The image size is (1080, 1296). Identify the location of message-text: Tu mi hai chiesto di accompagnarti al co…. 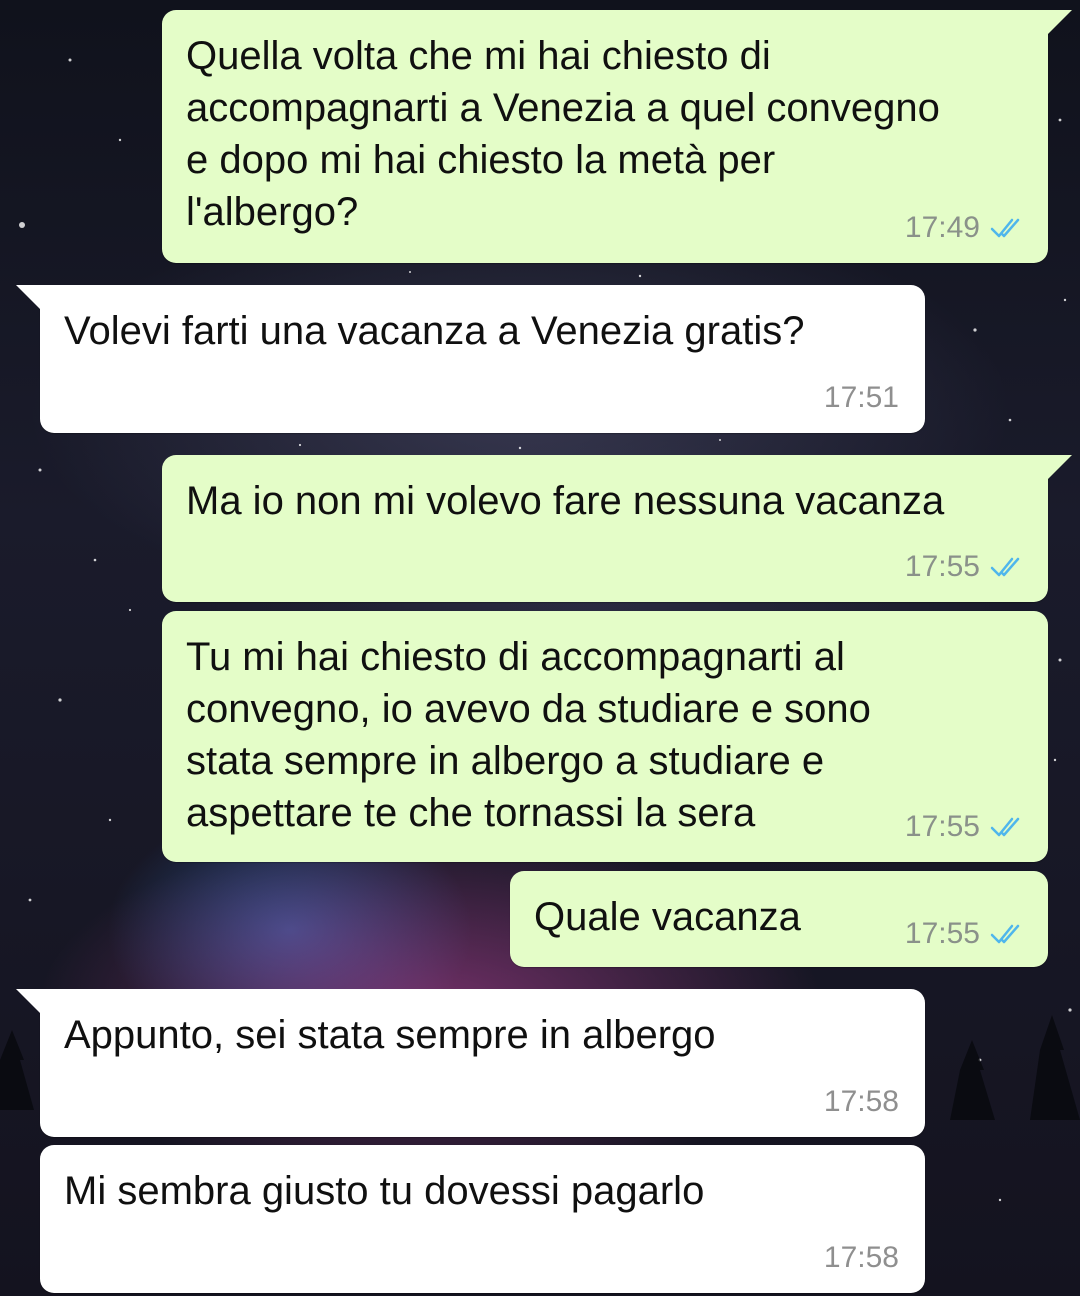
(528, 735).